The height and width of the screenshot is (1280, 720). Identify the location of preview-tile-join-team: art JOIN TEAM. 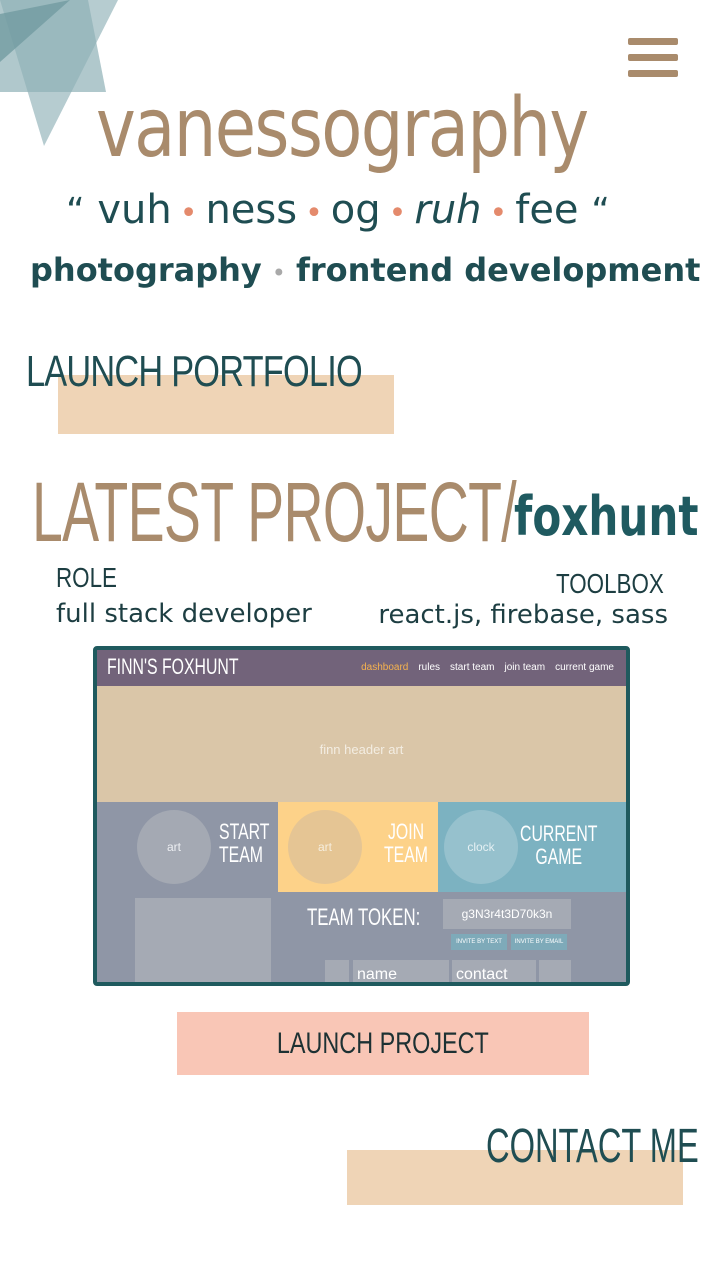
(358, 847).